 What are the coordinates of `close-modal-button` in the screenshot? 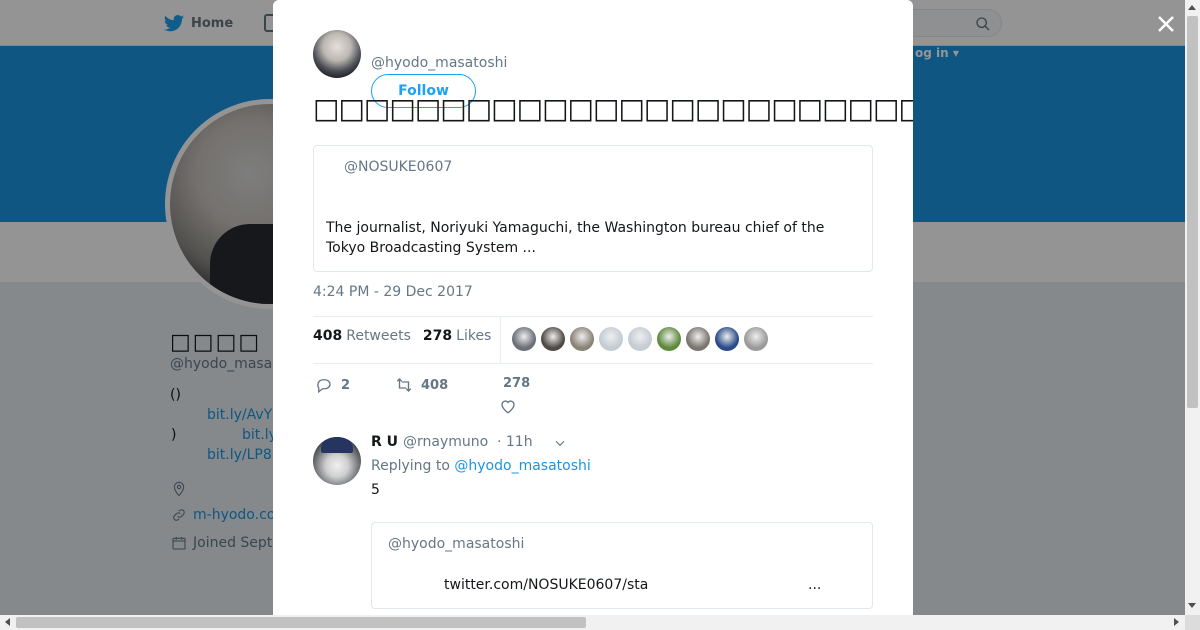 It's located at (1166, 24).